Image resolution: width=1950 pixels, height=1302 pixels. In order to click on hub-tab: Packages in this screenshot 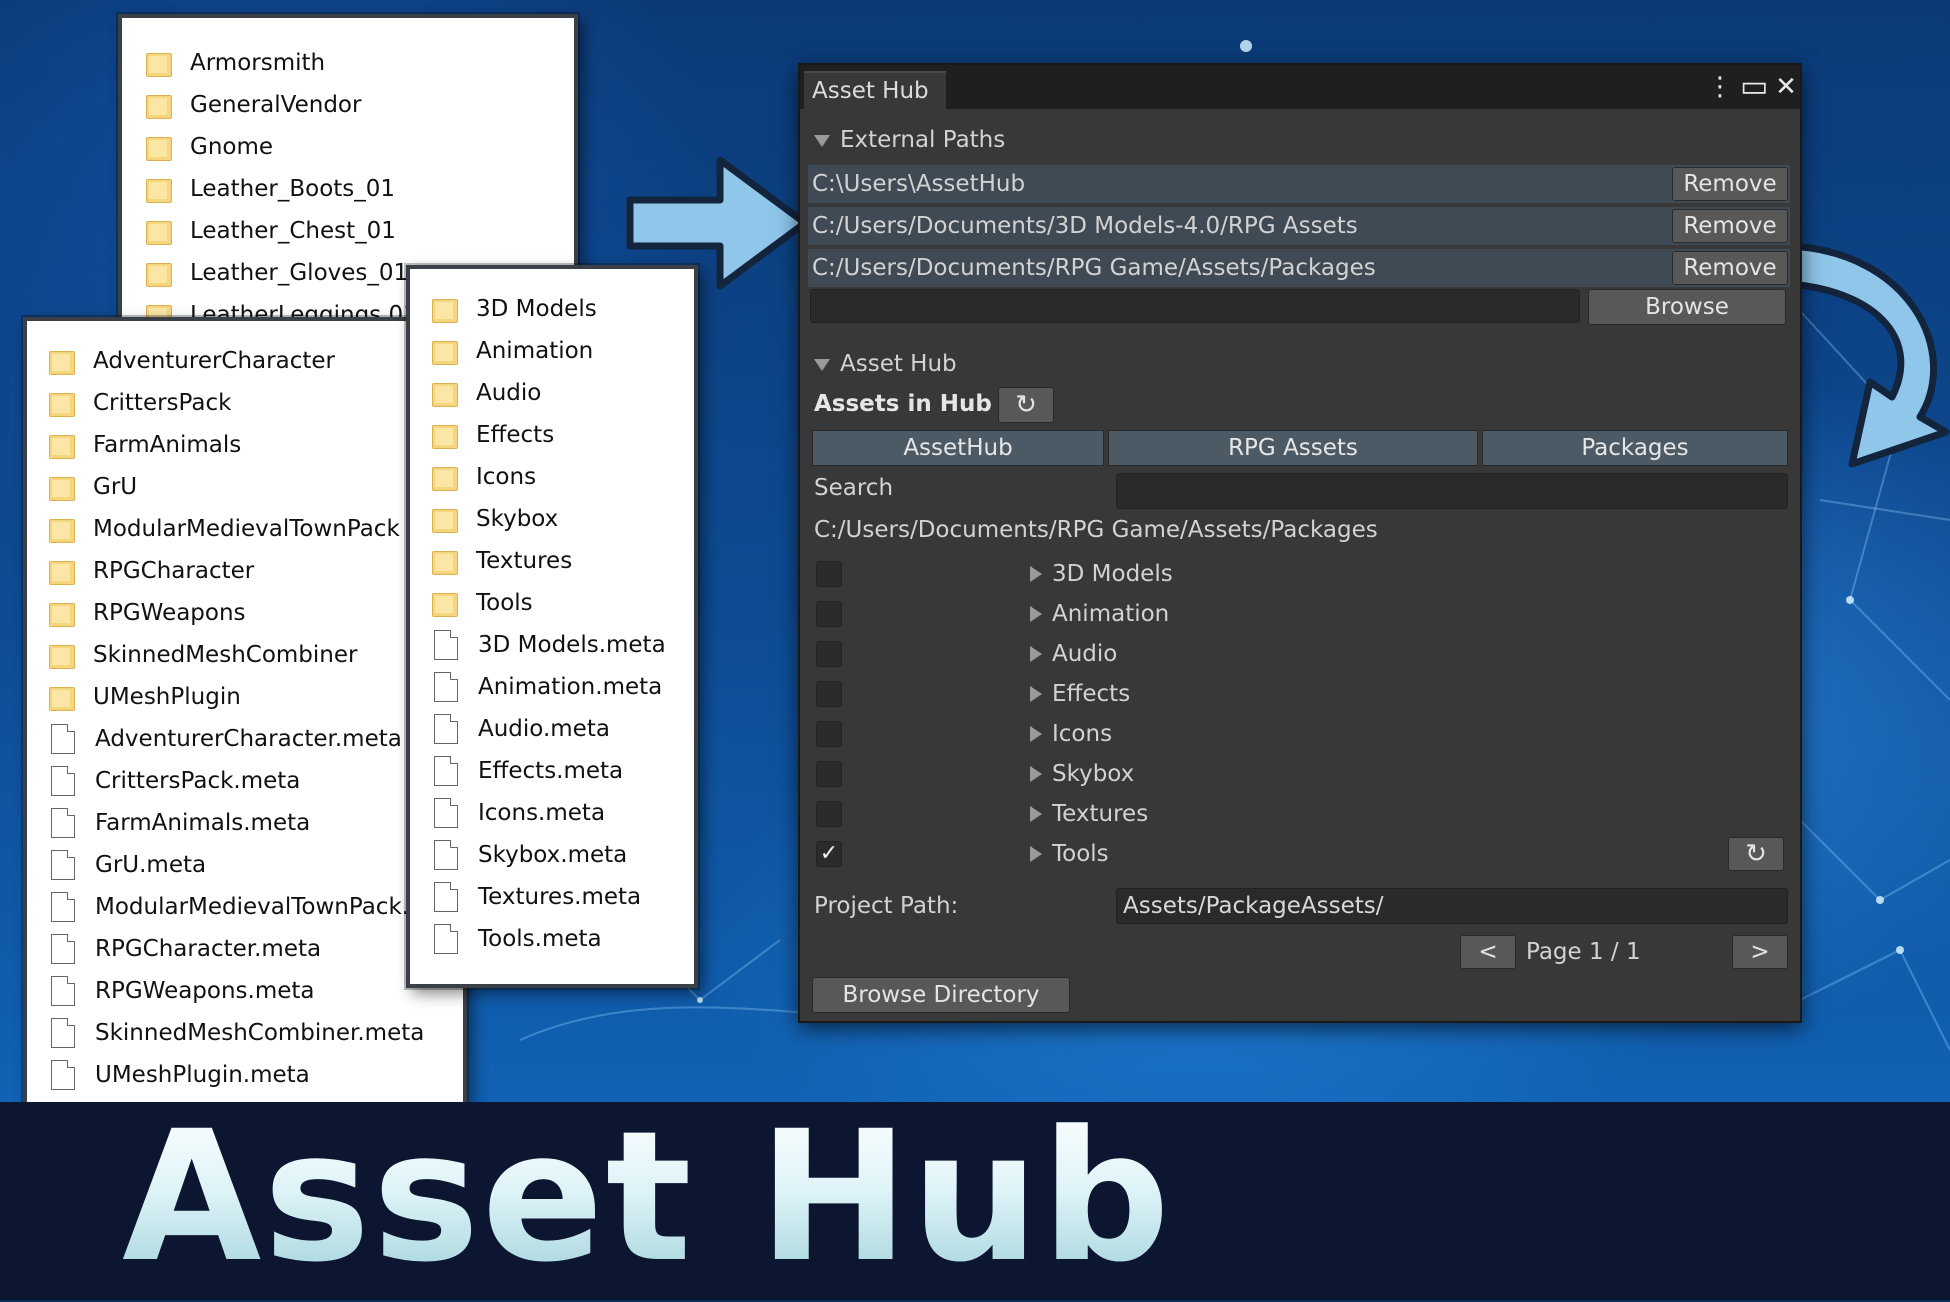, I will do `click(1635, 448)`.